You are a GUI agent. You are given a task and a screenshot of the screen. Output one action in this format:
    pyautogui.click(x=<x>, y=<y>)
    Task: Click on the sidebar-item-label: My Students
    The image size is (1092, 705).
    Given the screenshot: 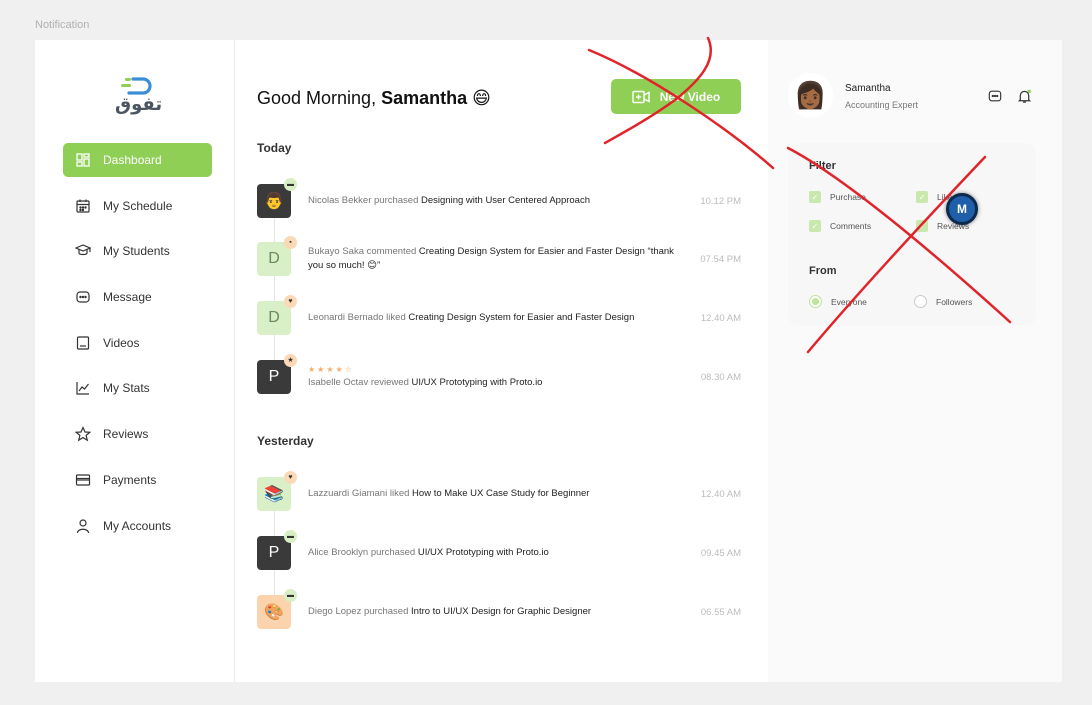 What is the action you would take?
    pyautogui.click(x=136, y=251)
    